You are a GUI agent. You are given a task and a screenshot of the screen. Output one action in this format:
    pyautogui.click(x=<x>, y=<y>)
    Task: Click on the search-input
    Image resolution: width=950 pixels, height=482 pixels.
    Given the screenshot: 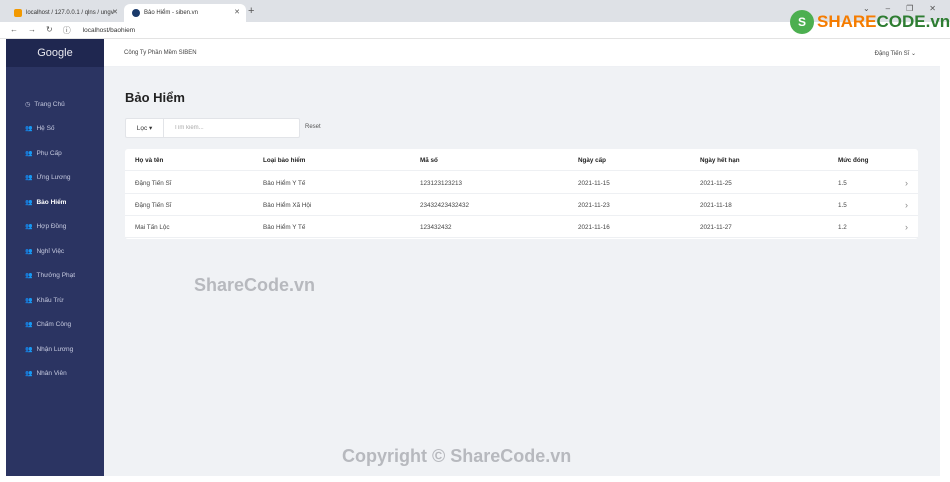 What is the action you would take?
    pyautogui.click(x=229, y=128)
    